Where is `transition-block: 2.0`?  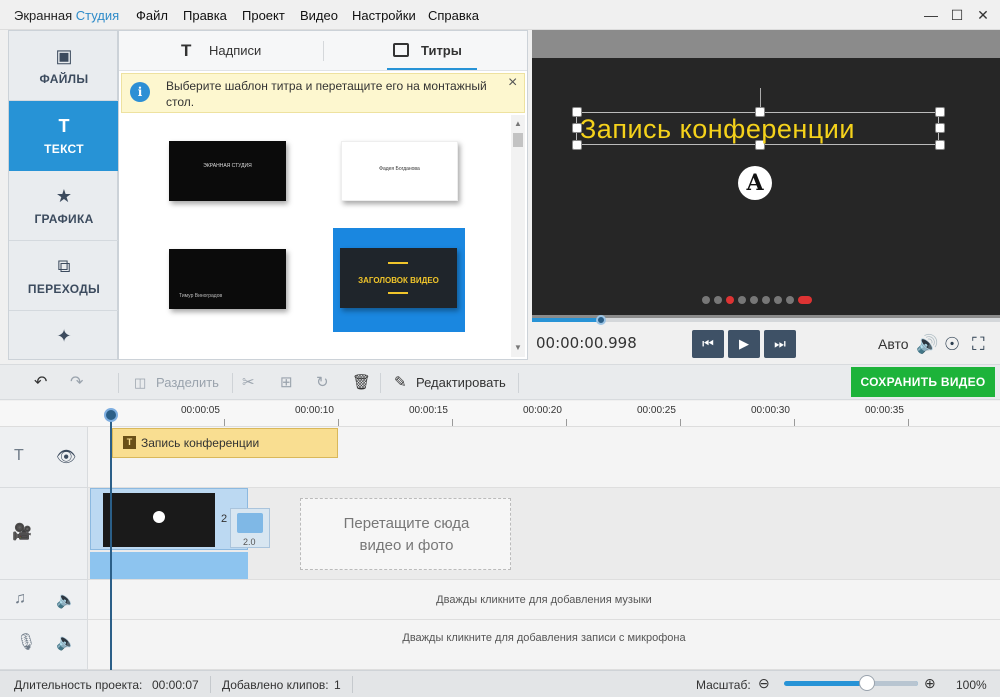
transition-block: 2.0 is located at coordinates (250, 528).